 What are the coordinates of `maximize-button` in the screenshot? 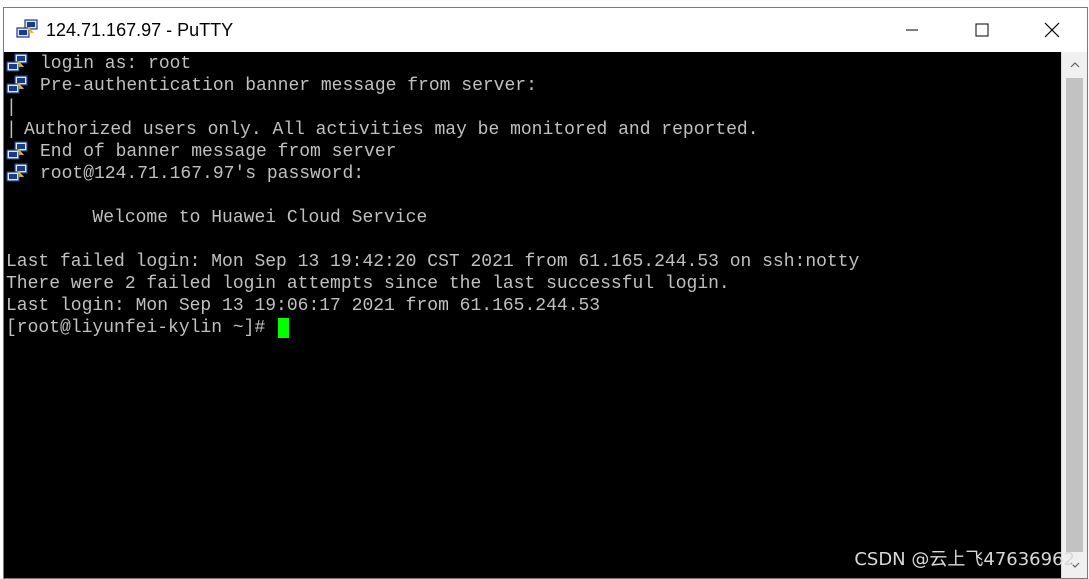 It's located at (982, 30).